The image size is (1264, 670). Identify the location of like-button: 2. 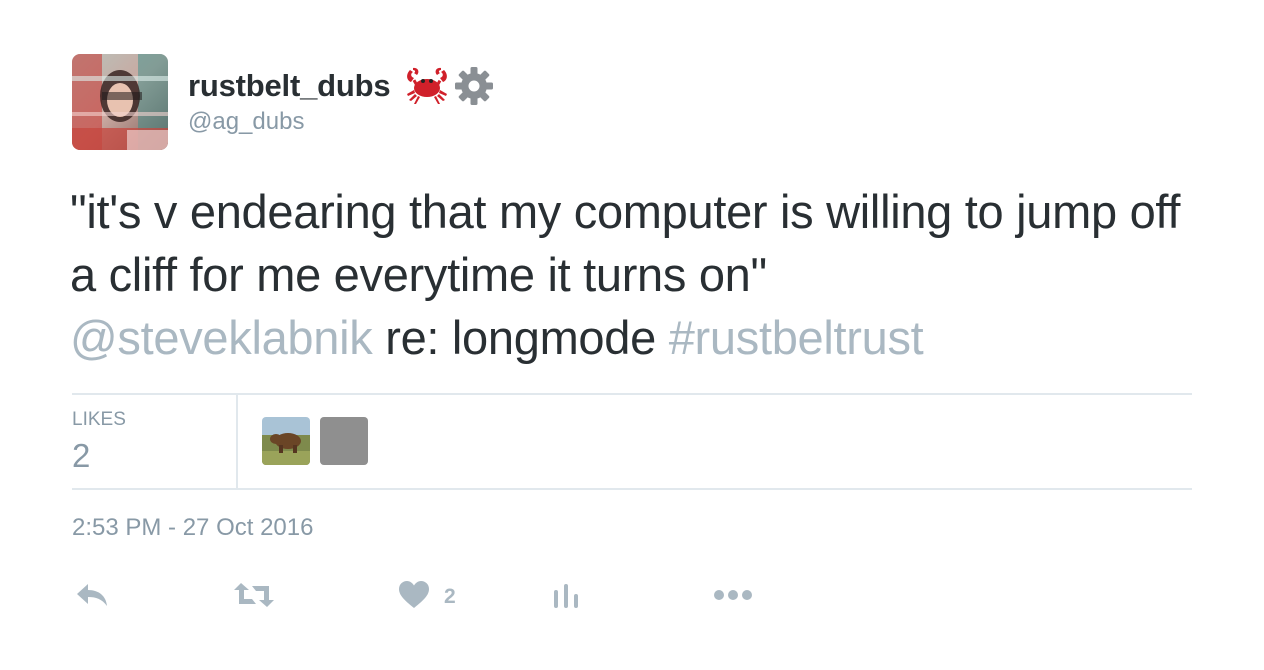
(427, 597).